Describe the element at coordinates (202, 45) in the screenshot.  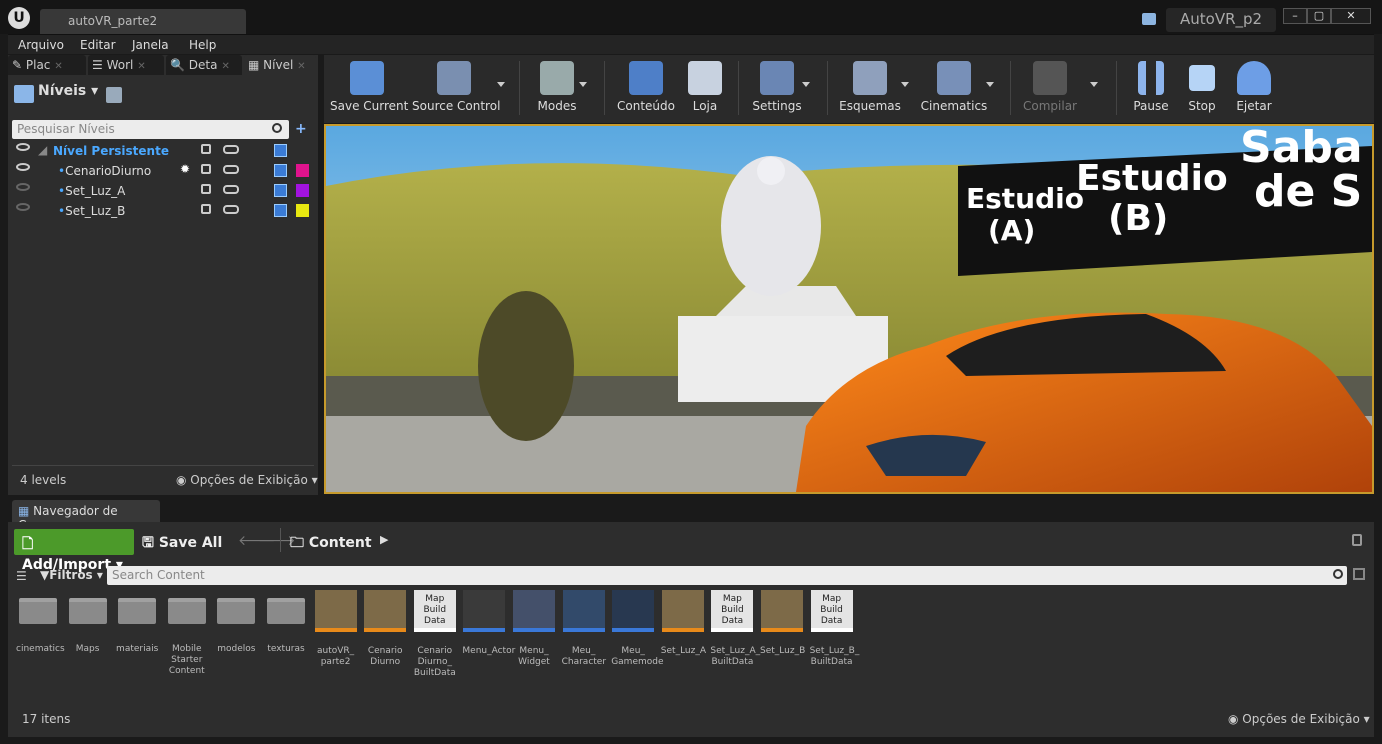
I see `menu-help: Help` at that location.